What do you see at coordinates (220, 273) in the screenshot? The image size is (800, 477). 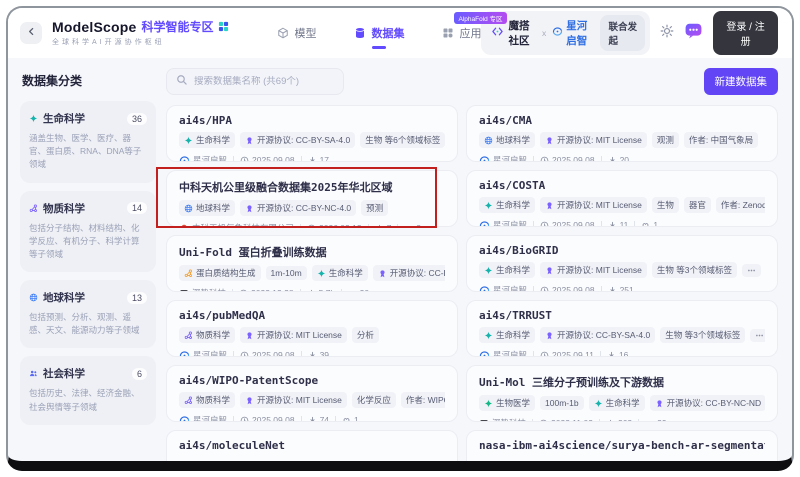 I see `tag: 蛋白质结构生成` at bounding box center [220, 273].